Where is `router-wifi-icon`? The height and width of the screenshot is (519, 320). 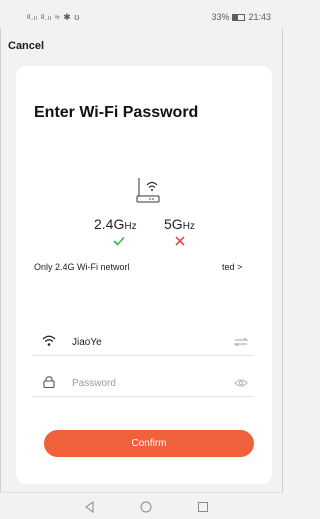 router-wifi-icon is located at coordinates (148, 190).